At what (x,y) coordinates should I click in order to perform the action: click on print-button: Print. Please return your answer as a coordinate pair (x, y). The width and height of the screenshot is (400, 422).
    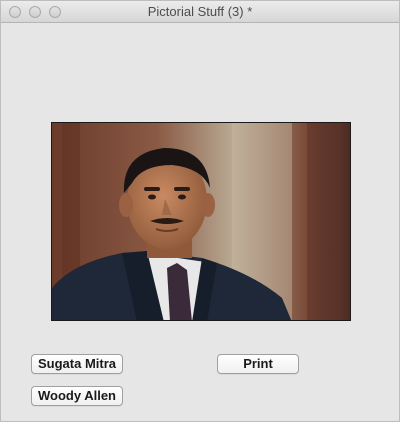
    Looking at the image, I should click on (258, 364).